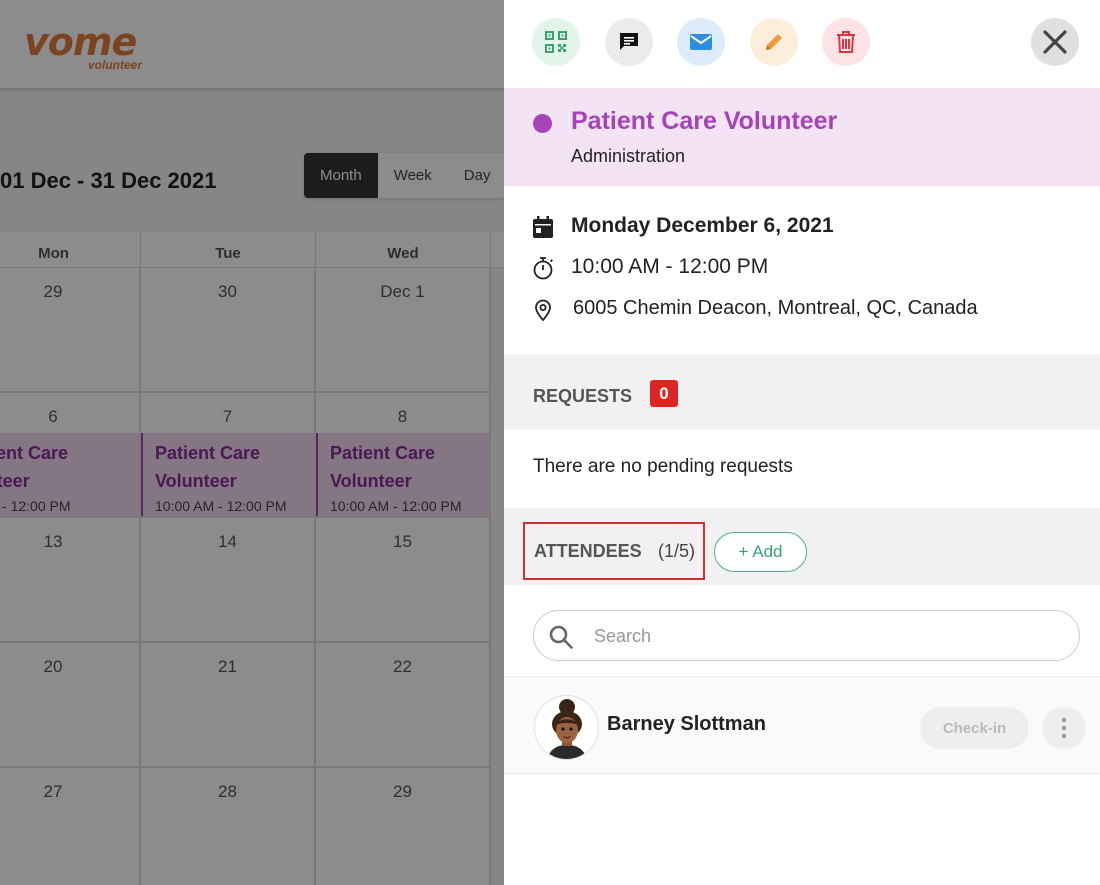  I want to click on panel-action-bar, so click(802, 44).